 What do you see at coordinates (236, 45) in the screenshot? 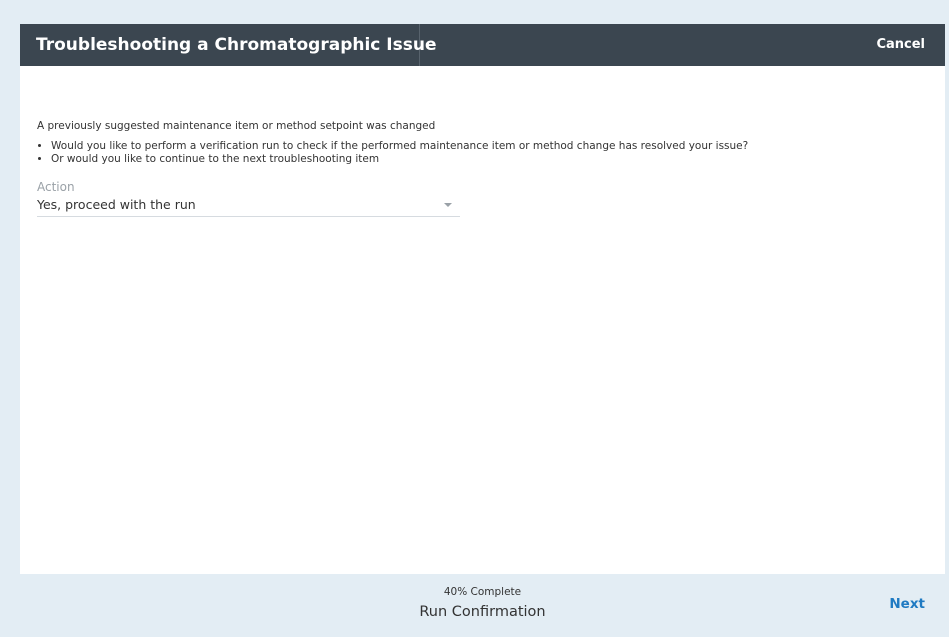
I see `dialog-title: Troubleshooting a Chromatographic Issue` at bounding box center [236, 45].